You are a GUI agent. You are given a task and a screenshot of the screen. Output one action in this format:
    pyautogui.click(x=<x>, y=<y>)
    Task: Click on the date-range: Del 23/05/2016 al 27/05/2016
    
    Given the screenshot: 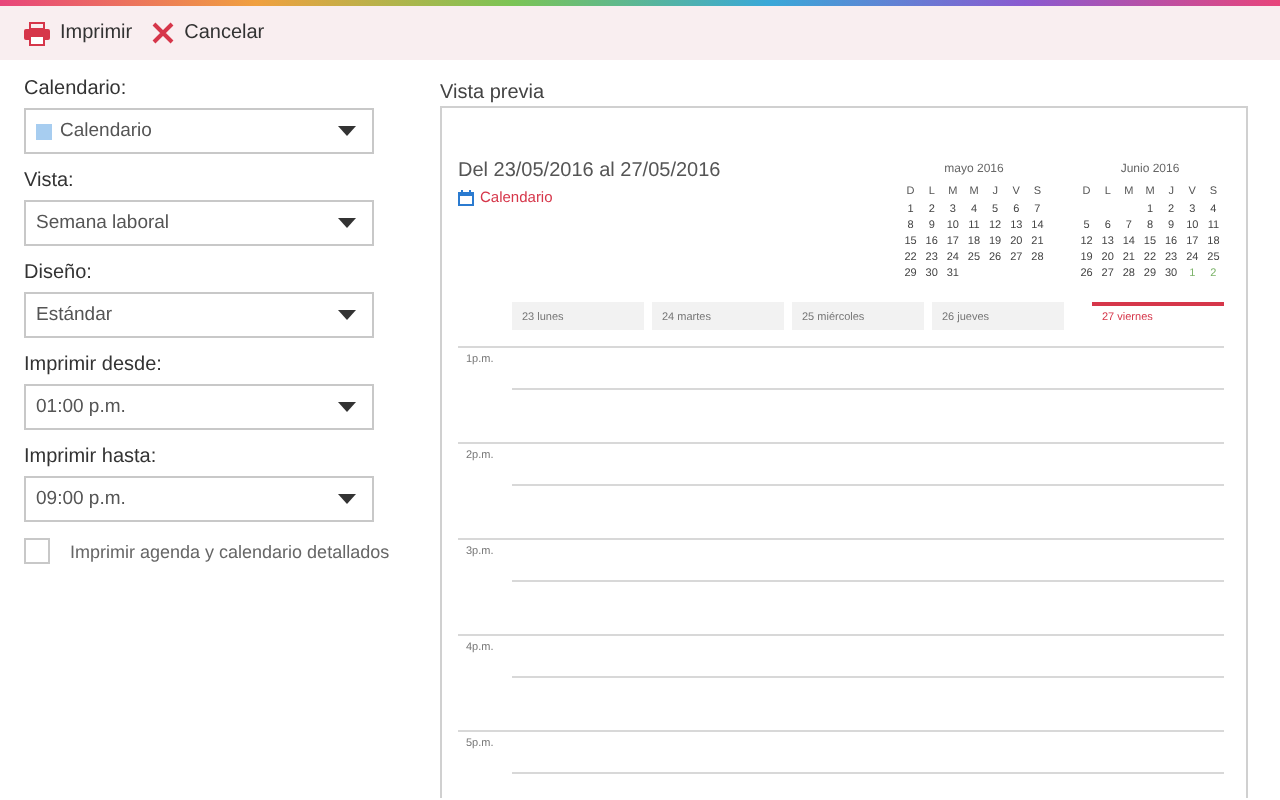 What is the action you would take?
    pyautogui.click(x=589, y=171)
    